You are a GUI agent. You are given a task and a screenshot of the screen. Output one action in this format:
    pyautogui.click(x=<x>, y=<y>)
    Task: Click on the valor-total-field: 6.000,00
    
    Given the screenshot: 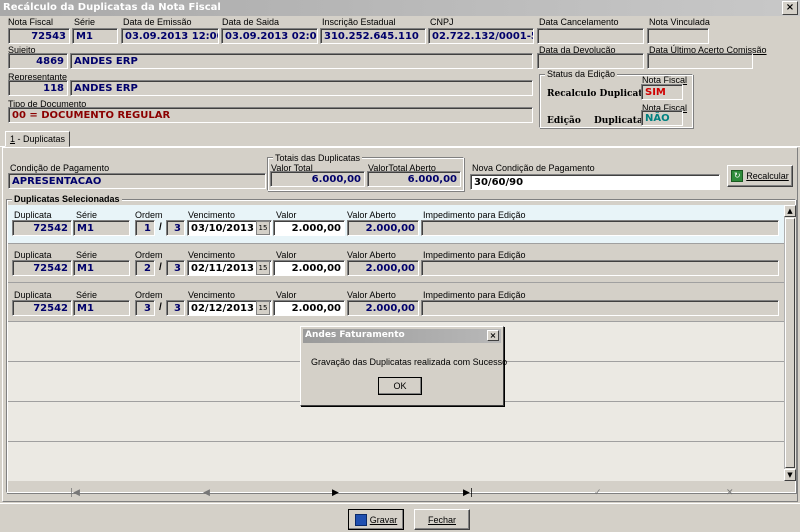 What is the action you would take?
    pyautogui.click(x=317, y=179)
    